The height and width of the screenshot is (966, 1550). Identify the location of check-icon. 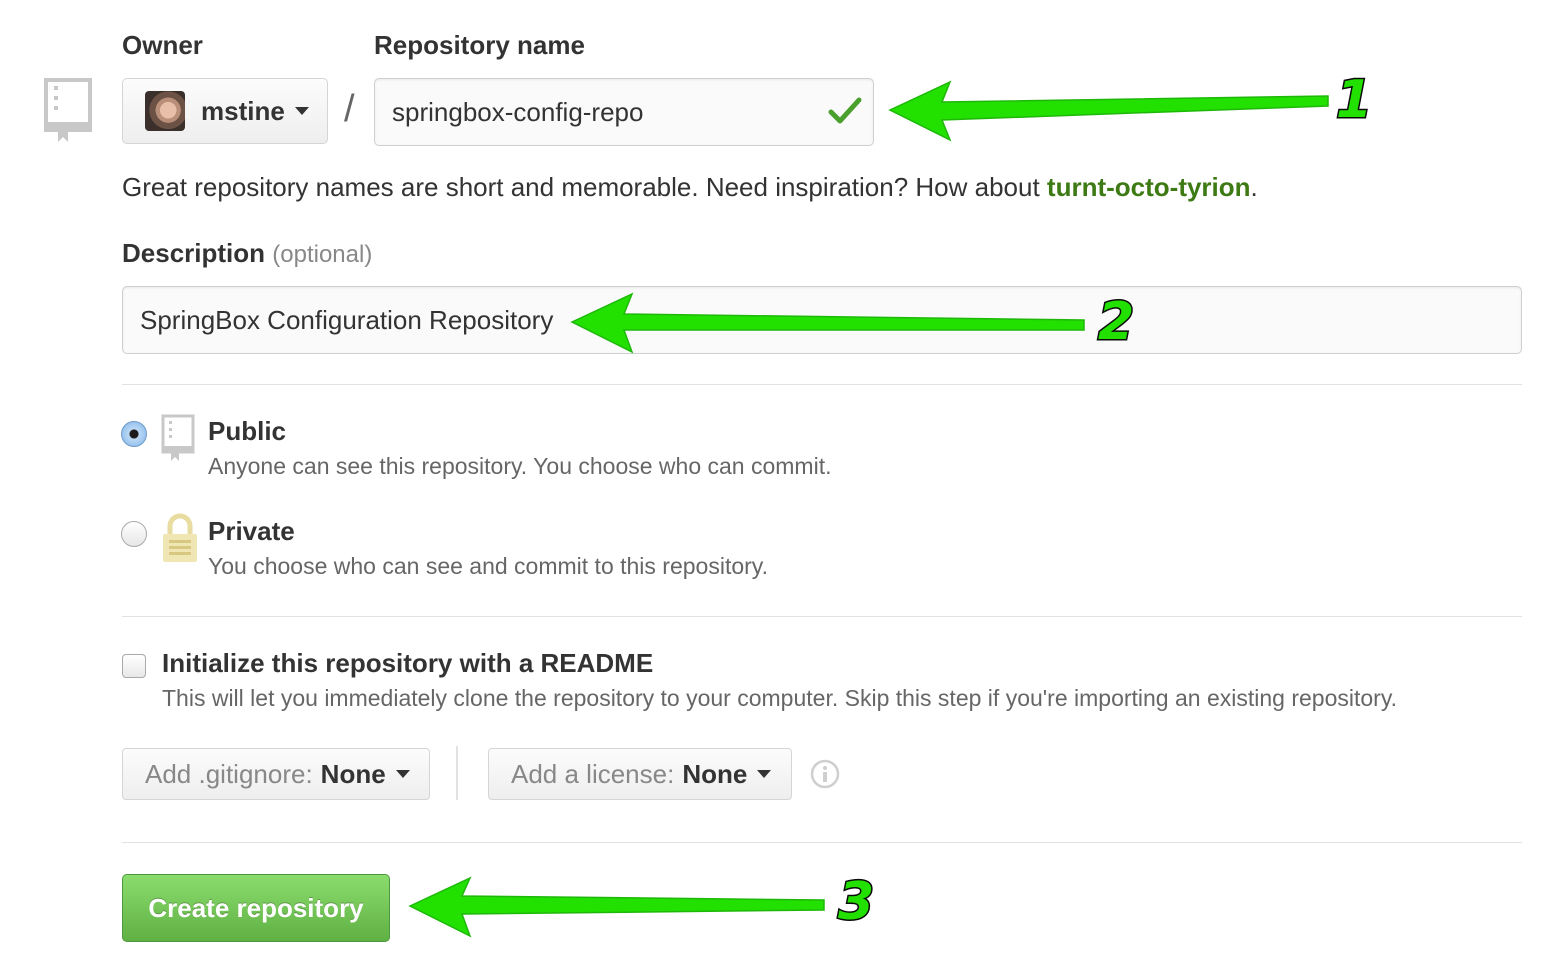
(845, 110).